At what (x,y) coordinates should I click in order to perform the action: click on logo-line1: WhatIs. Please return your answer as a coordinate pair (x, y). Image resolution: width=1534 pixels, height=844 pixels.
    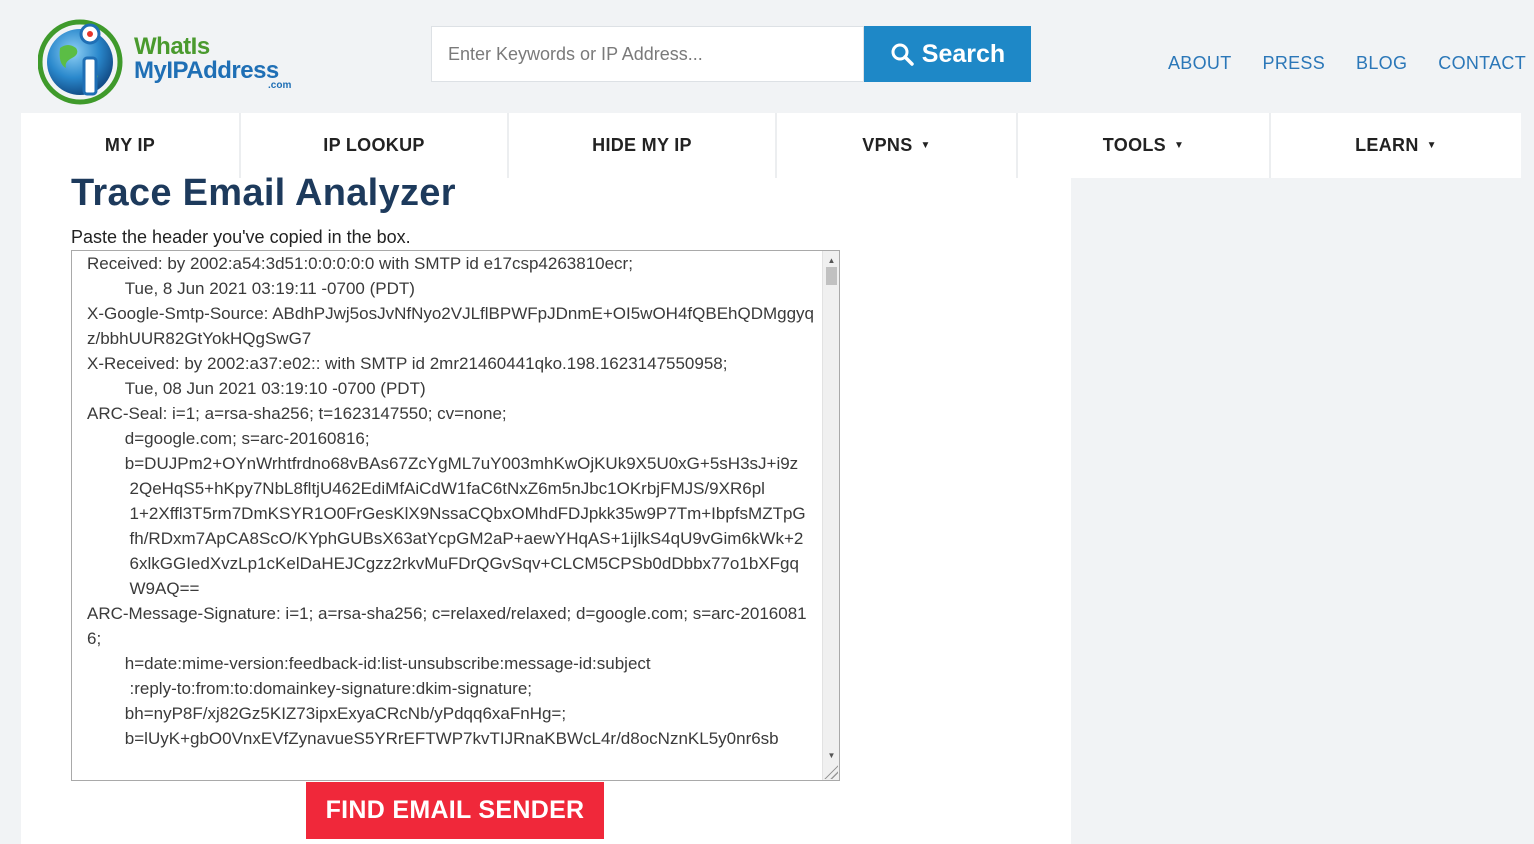
    Looking at the image, I should click on (172, 46).